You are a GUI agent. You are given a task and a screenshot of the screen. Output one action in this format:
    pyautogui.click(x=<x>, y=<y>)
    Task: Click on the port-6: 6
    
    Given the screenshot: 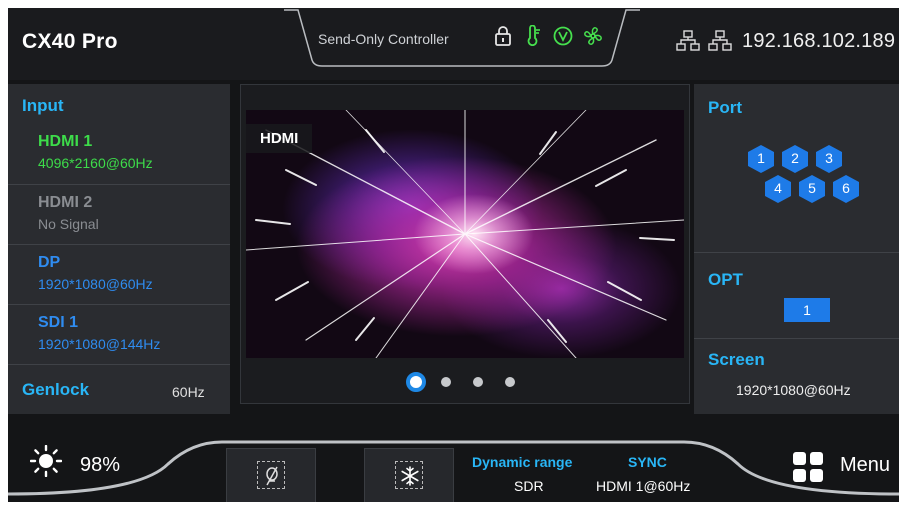 What is the action you would take?
    pyautogui.click(x=846, y=189)
    